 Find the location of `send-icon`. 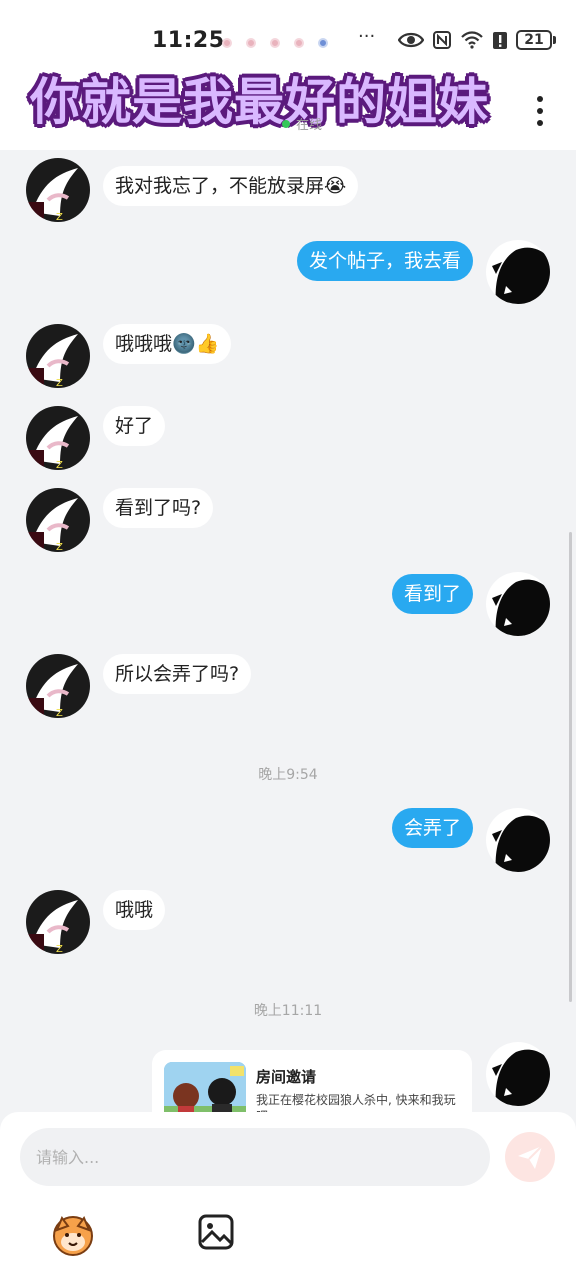

send-icon is located at coordinates (530, 1157).